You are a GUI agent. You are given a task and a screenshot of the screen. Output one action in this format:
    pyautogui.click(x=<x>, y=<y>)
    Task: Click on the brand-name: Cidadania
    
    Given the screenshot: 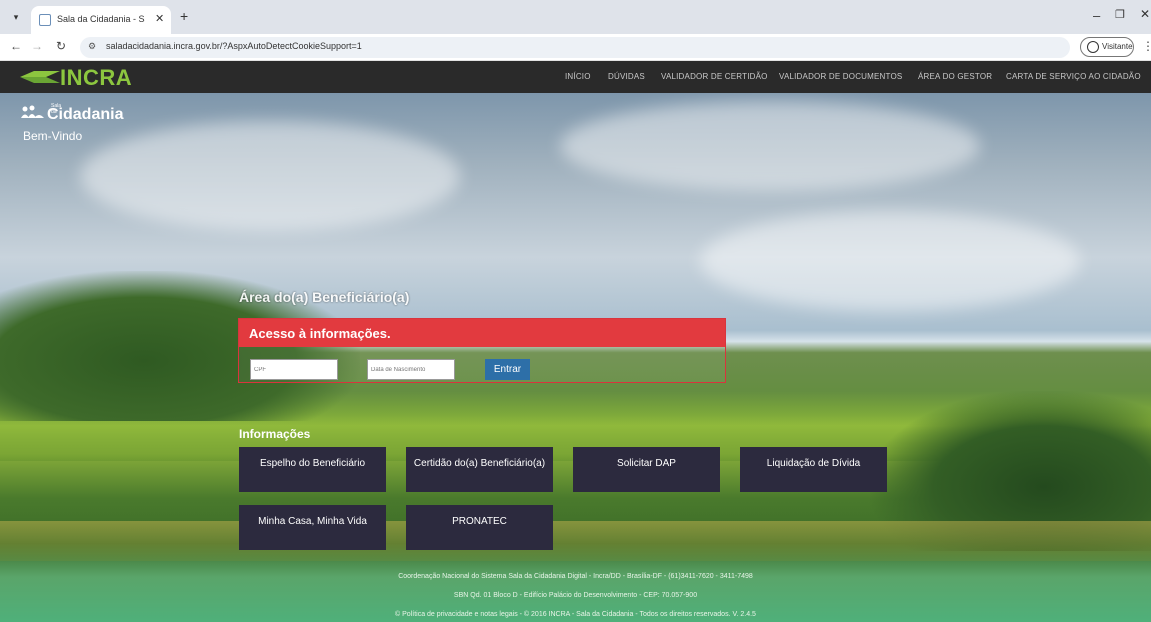 What is the action you would take?
    pyautogui.click(x=85, y=114)
    